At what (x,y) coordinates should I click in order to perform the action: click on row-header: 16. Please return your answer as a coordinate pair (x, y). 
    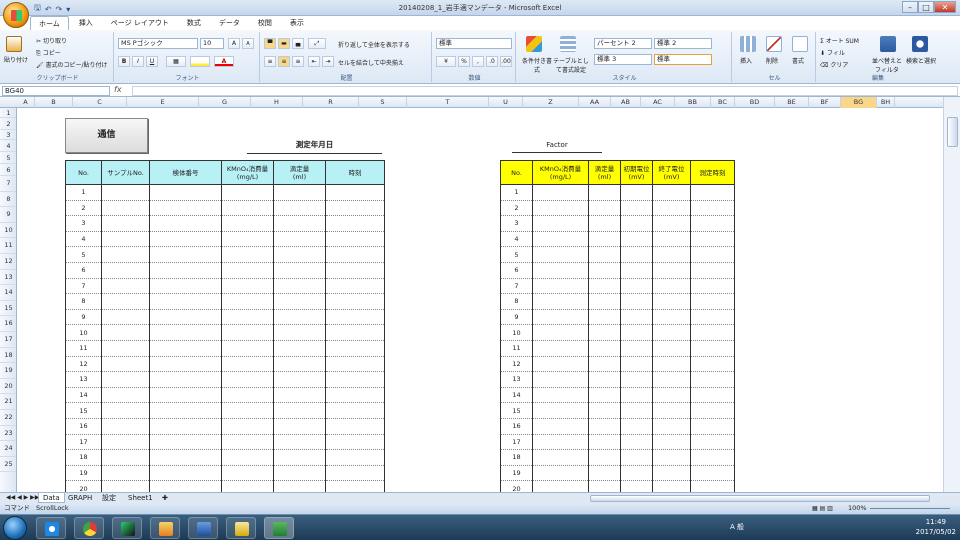
    Looking at the image, I should click on (8, 324).